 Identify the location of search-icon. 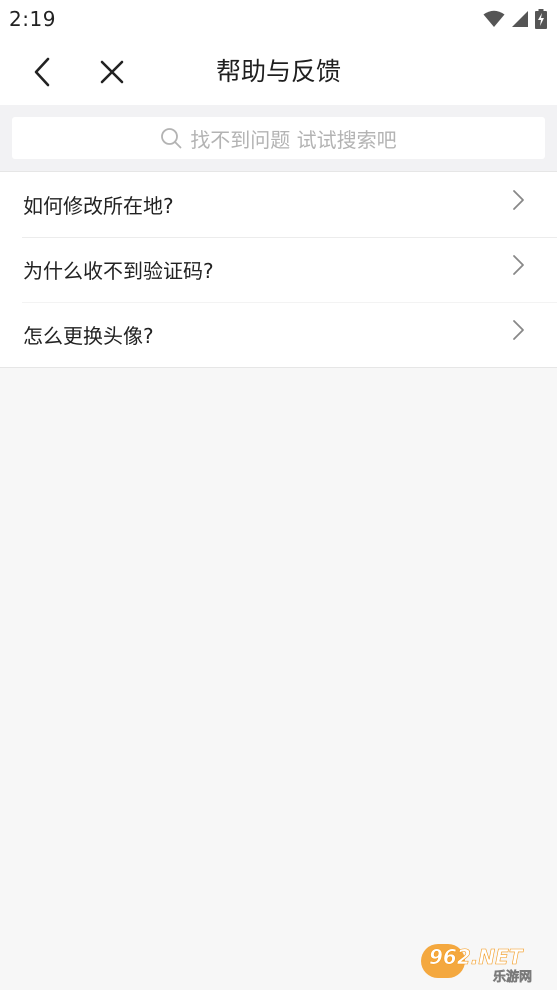
(171, 138).